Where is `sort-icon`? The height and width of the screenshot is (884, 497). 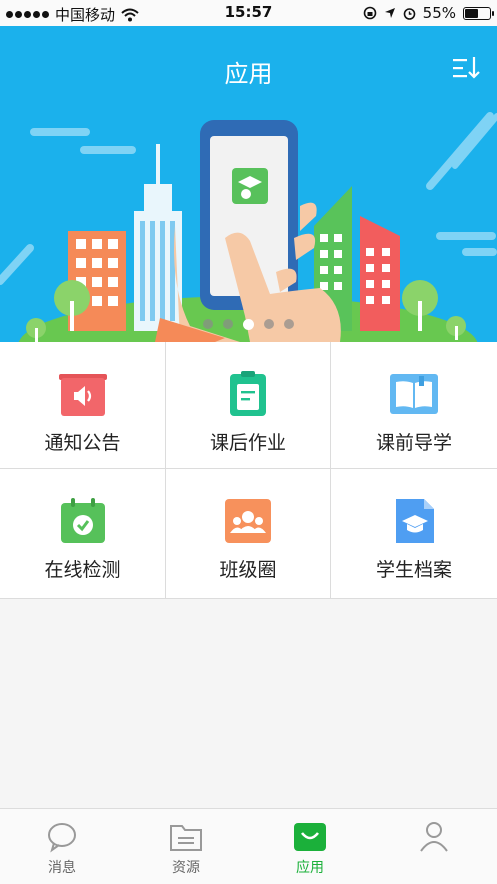
sort-icon is located at coordinates (466, 68).